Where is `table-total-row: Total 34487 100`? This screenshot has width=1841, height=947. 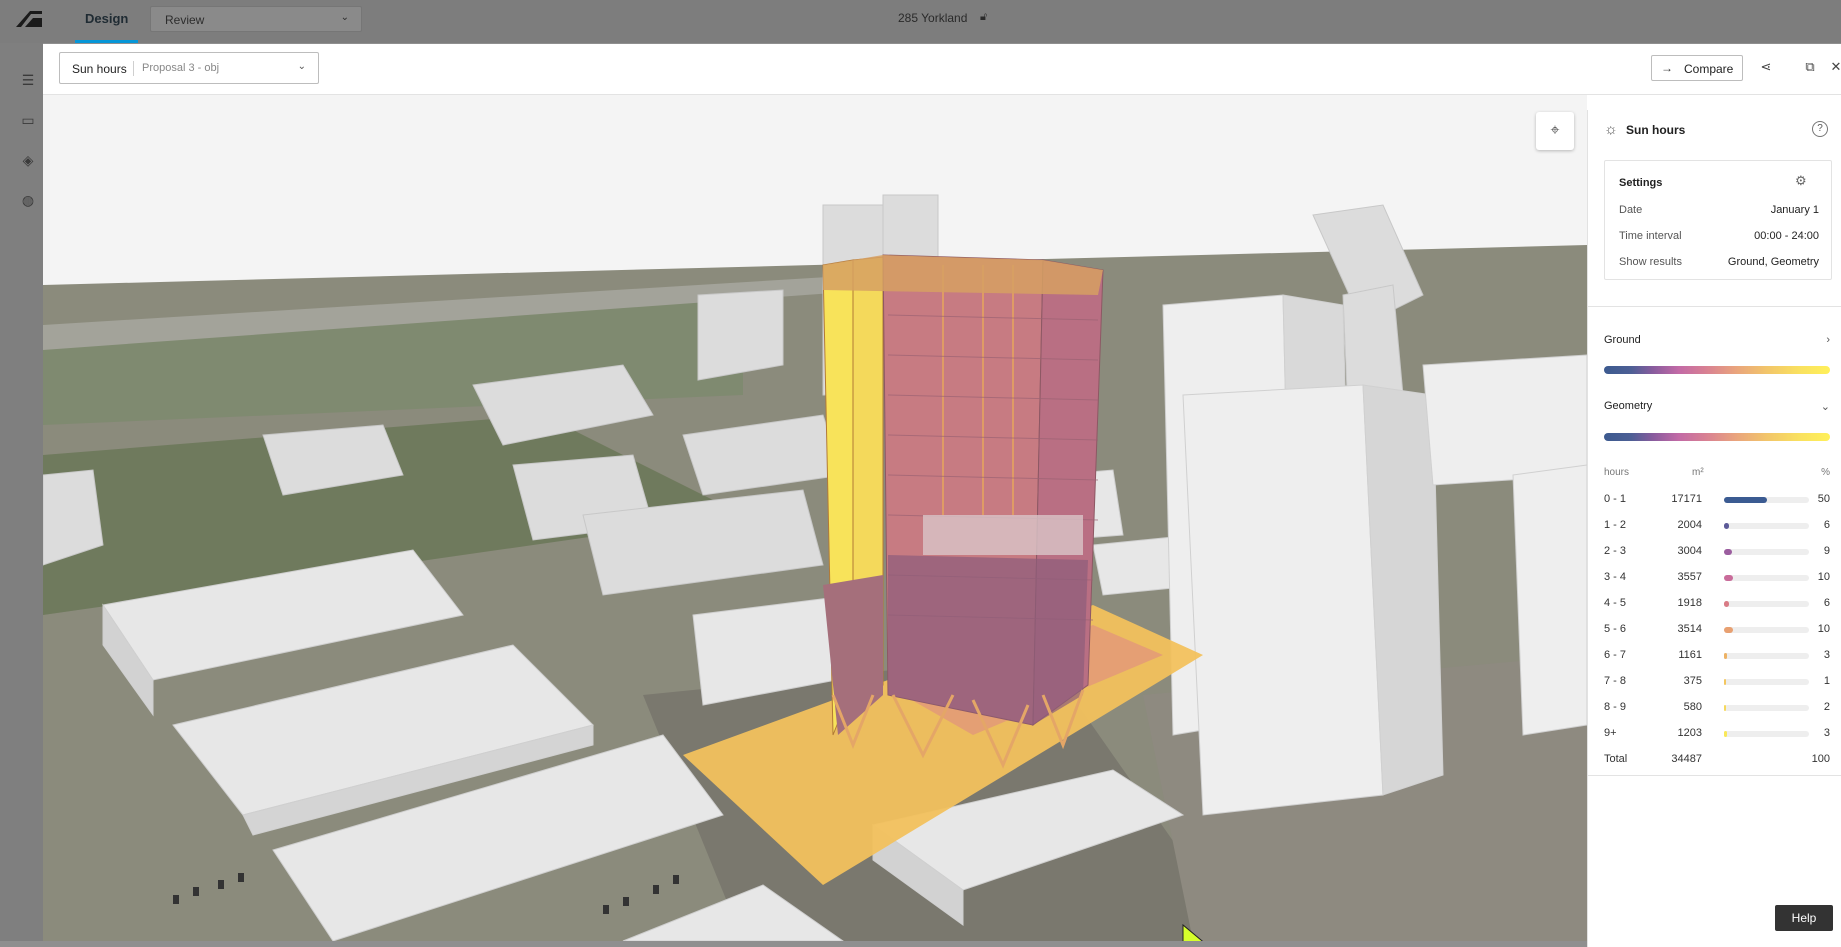
table-total-row: Total 34487 100 is located at coordinates (1717, 760).